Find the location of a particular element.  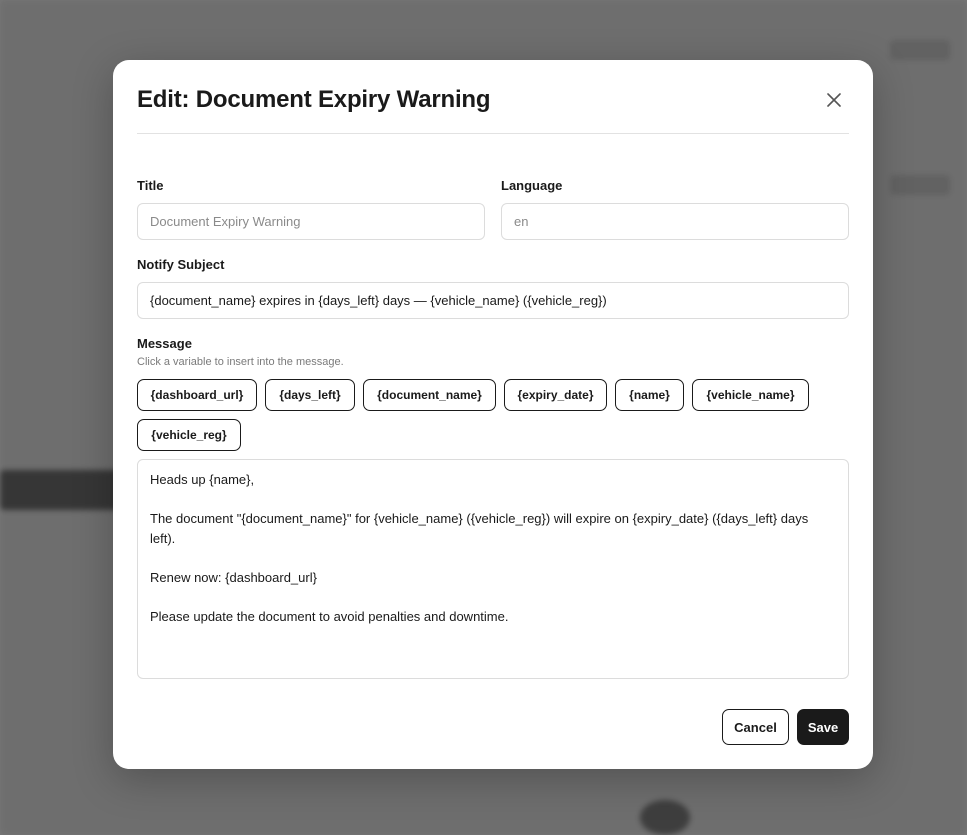

message-line: Renew now: {dashboard_url} is located at coordinates (233, 577).